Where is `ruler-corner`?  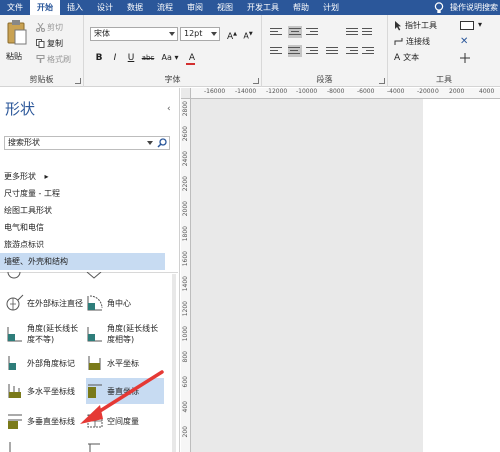
ruler-corner is located at coordinates (186, 93).